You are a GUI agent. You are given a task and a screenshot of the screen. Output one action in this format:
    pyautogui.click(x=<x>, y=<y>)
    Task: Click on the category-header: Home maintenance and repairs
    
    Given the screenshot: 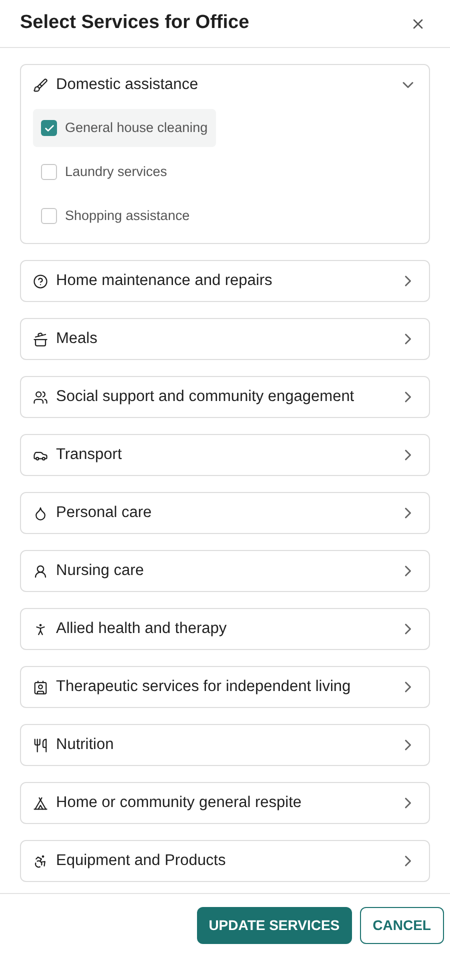 What is the action you would take?
    pyautogui.click(x=225, y=281)
    